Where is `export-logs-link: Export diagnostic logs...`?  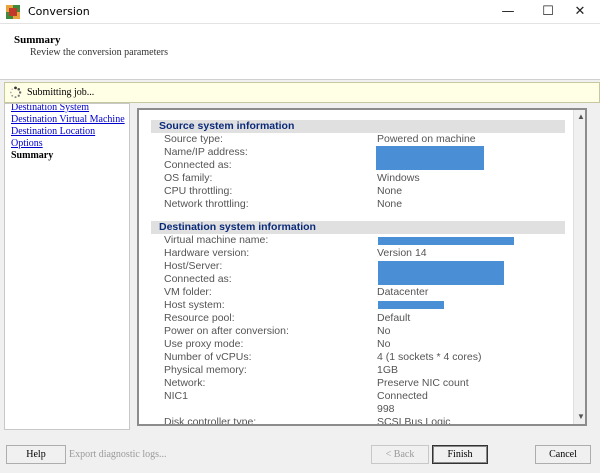
export-logs-link: Export diagnostic logs... is located at coordinates (118, 454).